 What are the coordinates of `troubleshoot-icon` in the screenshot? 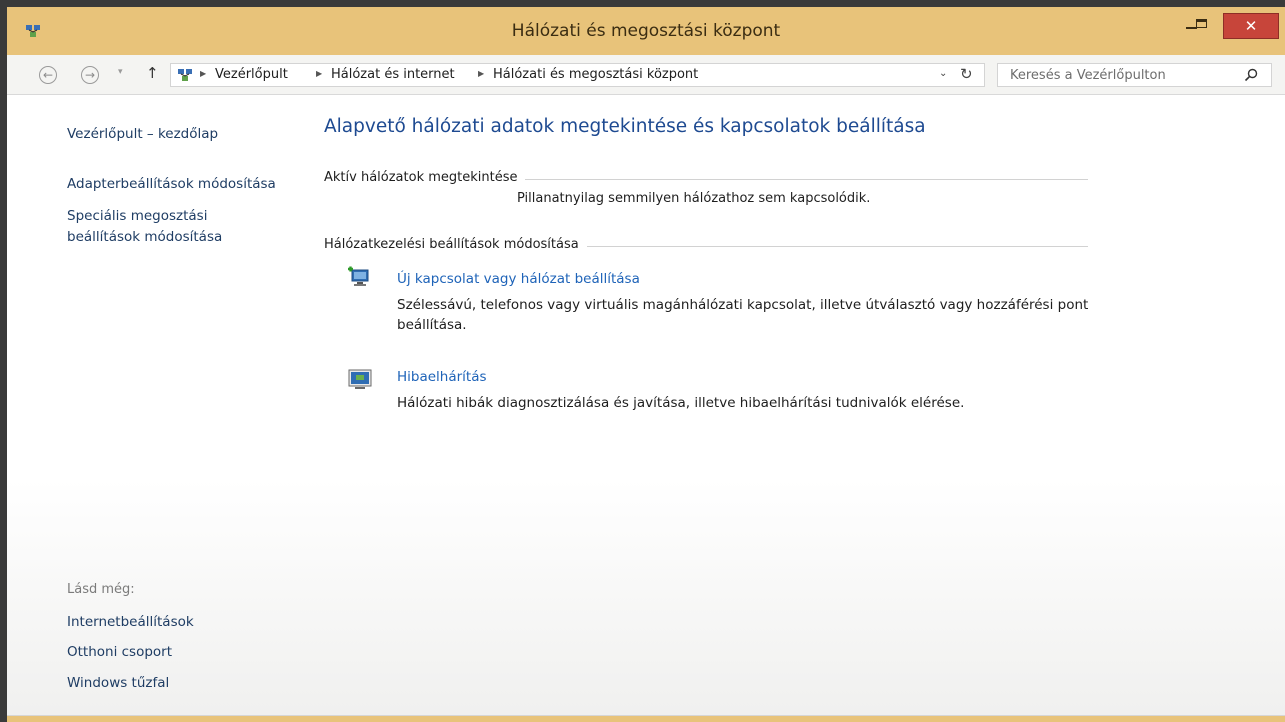 It's located at (360, 379).